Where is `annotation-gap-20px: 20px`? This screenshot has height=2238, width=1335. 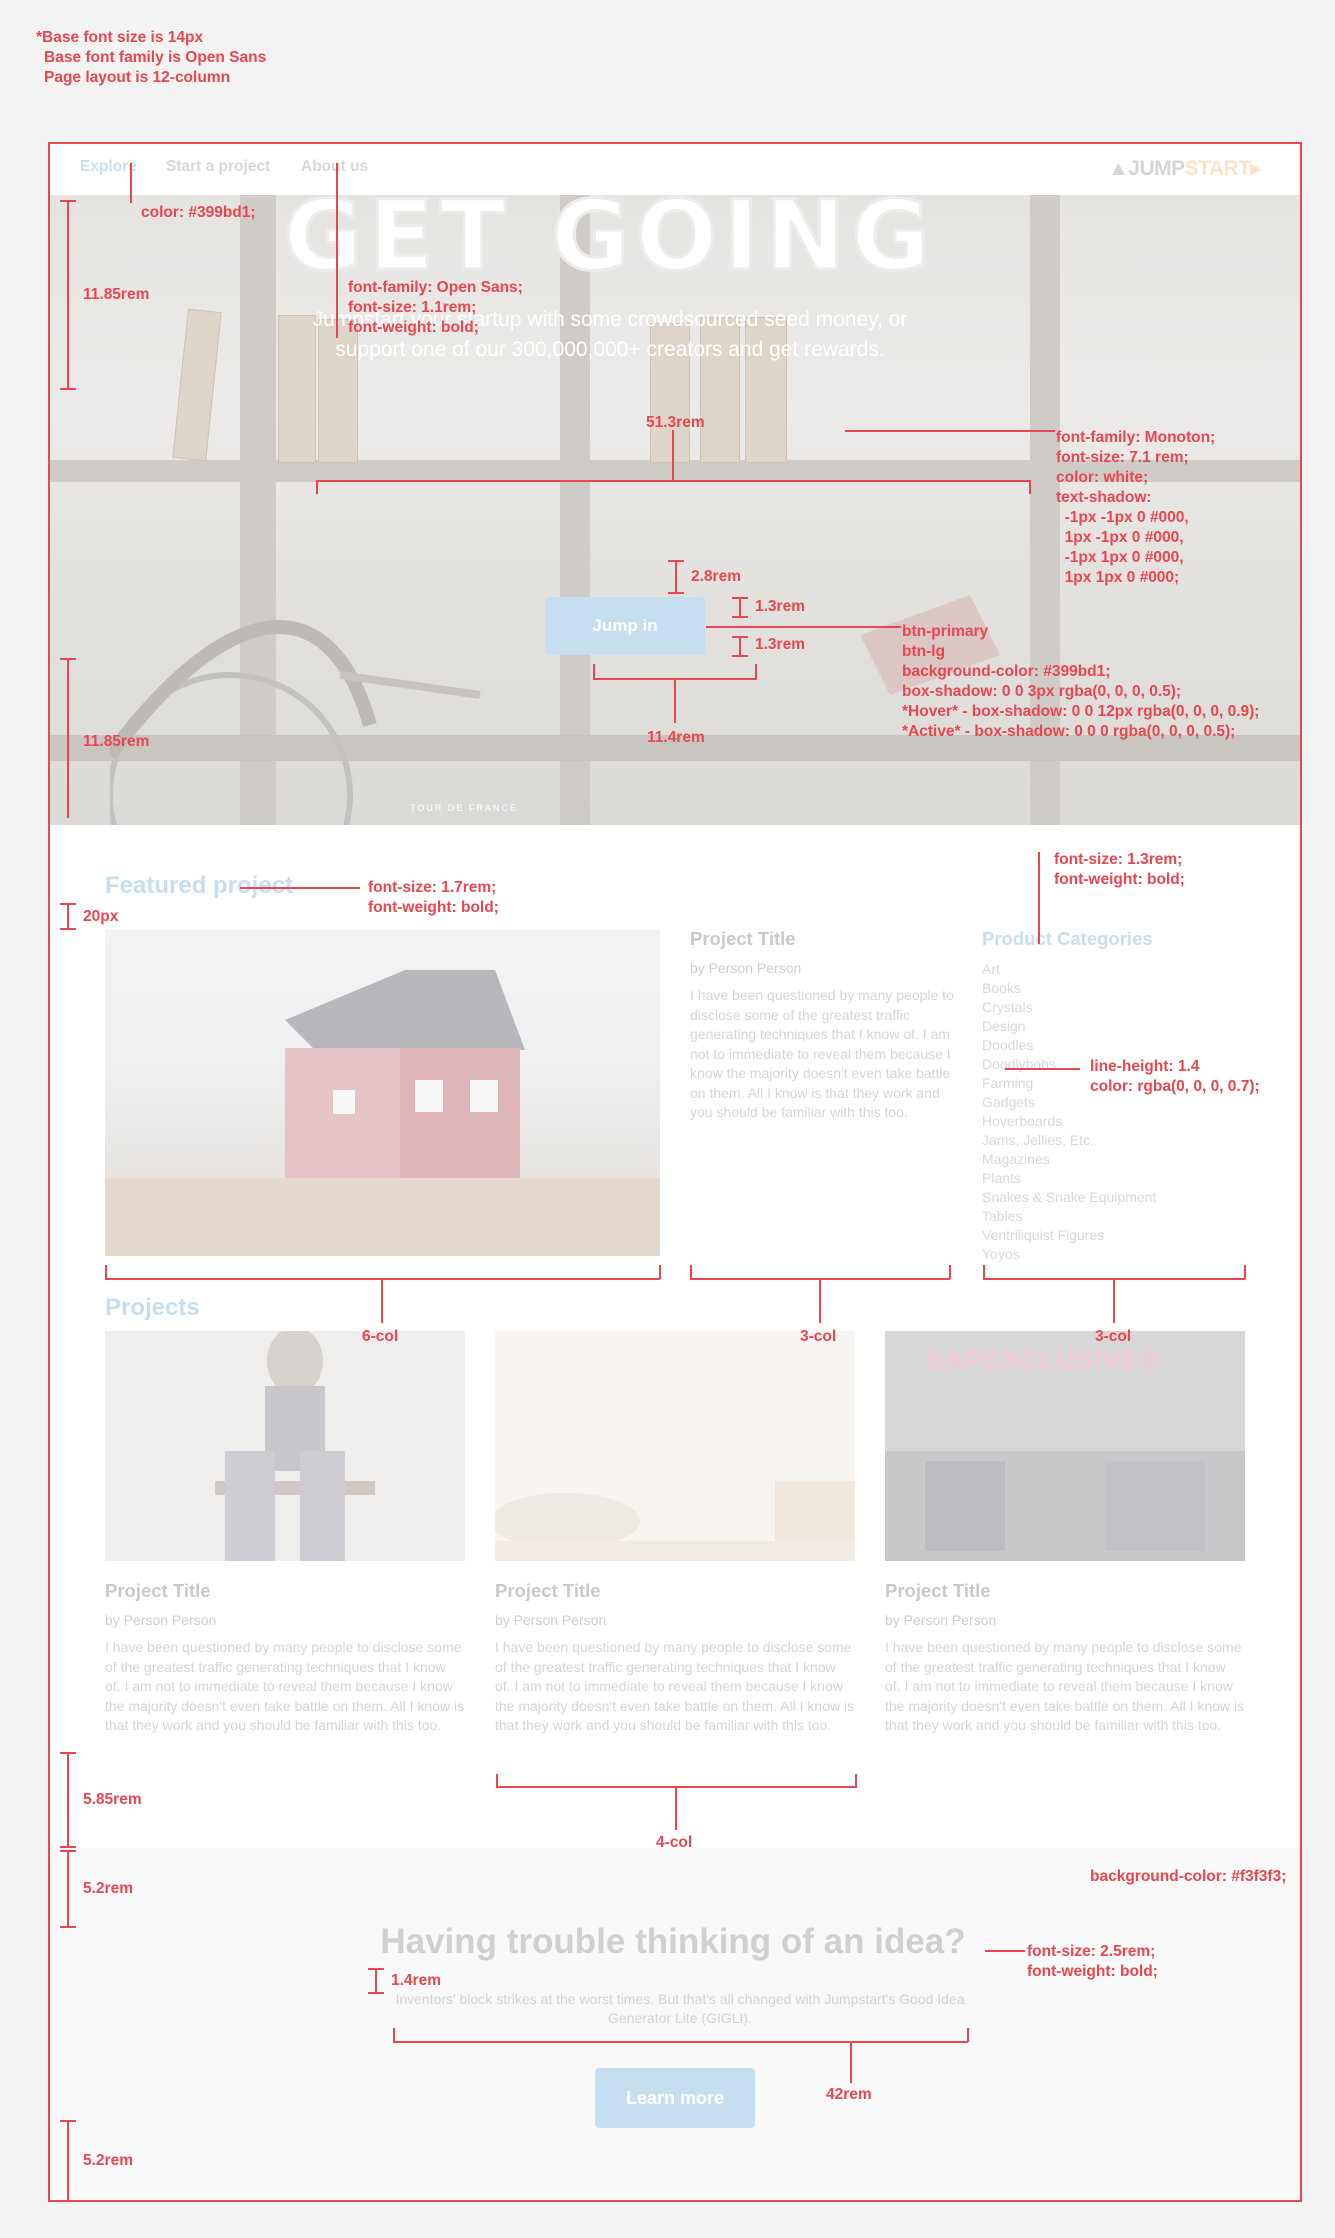
annotation-gap-20px: 20px is located at coordinates (101, 916).